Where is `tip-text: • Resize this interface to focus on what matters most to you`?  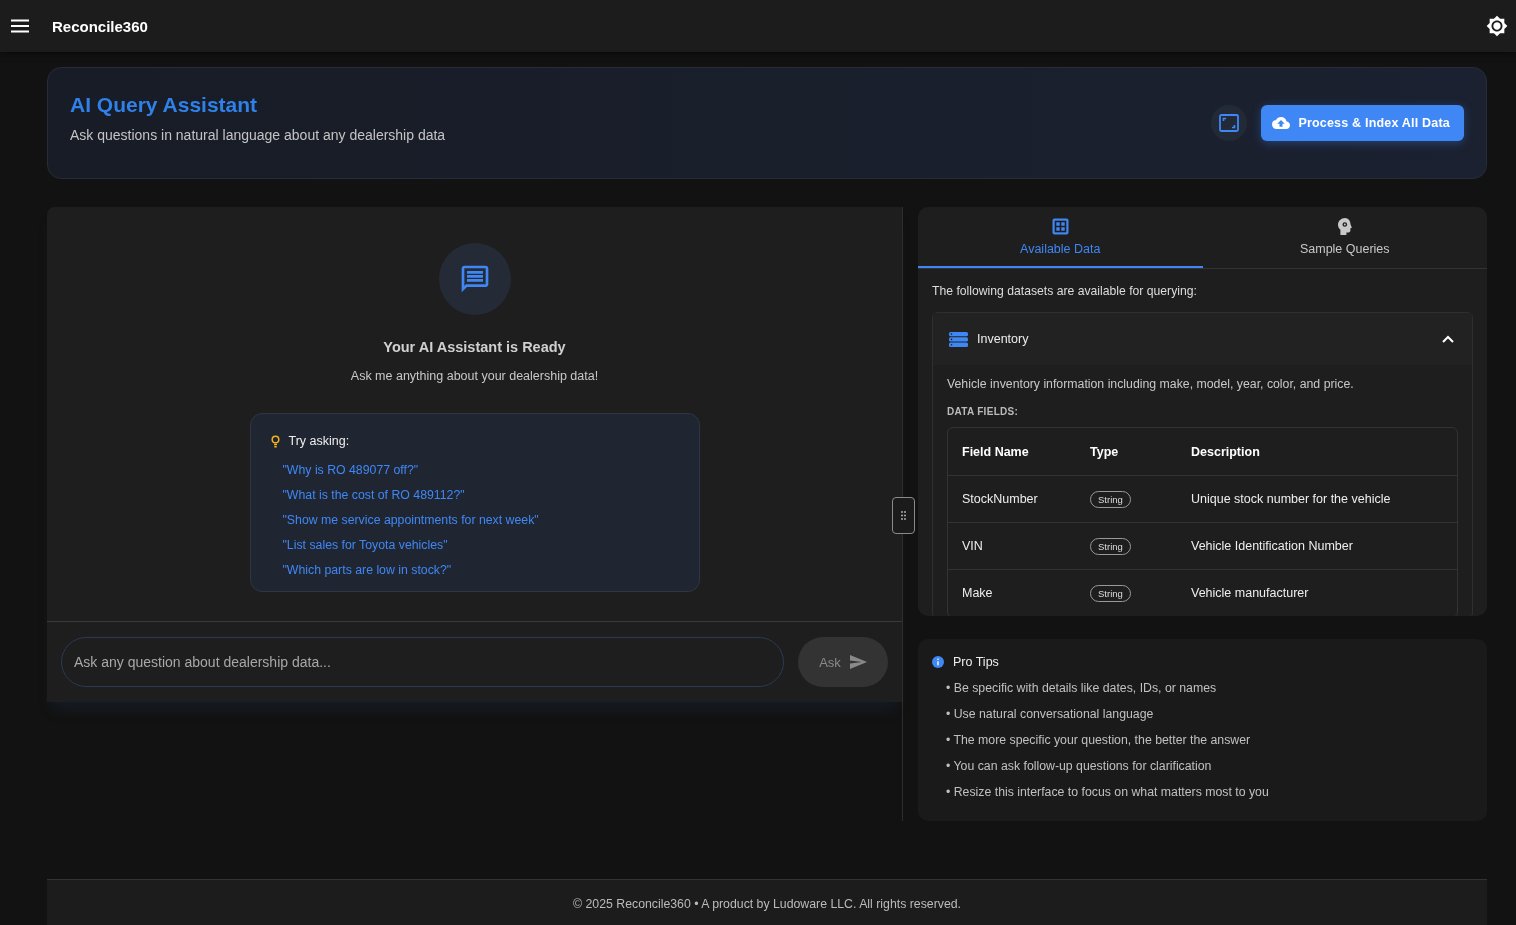 tip-text: • Resize this interface to focus on what matters most to you is located at coordinates (1107, 792).